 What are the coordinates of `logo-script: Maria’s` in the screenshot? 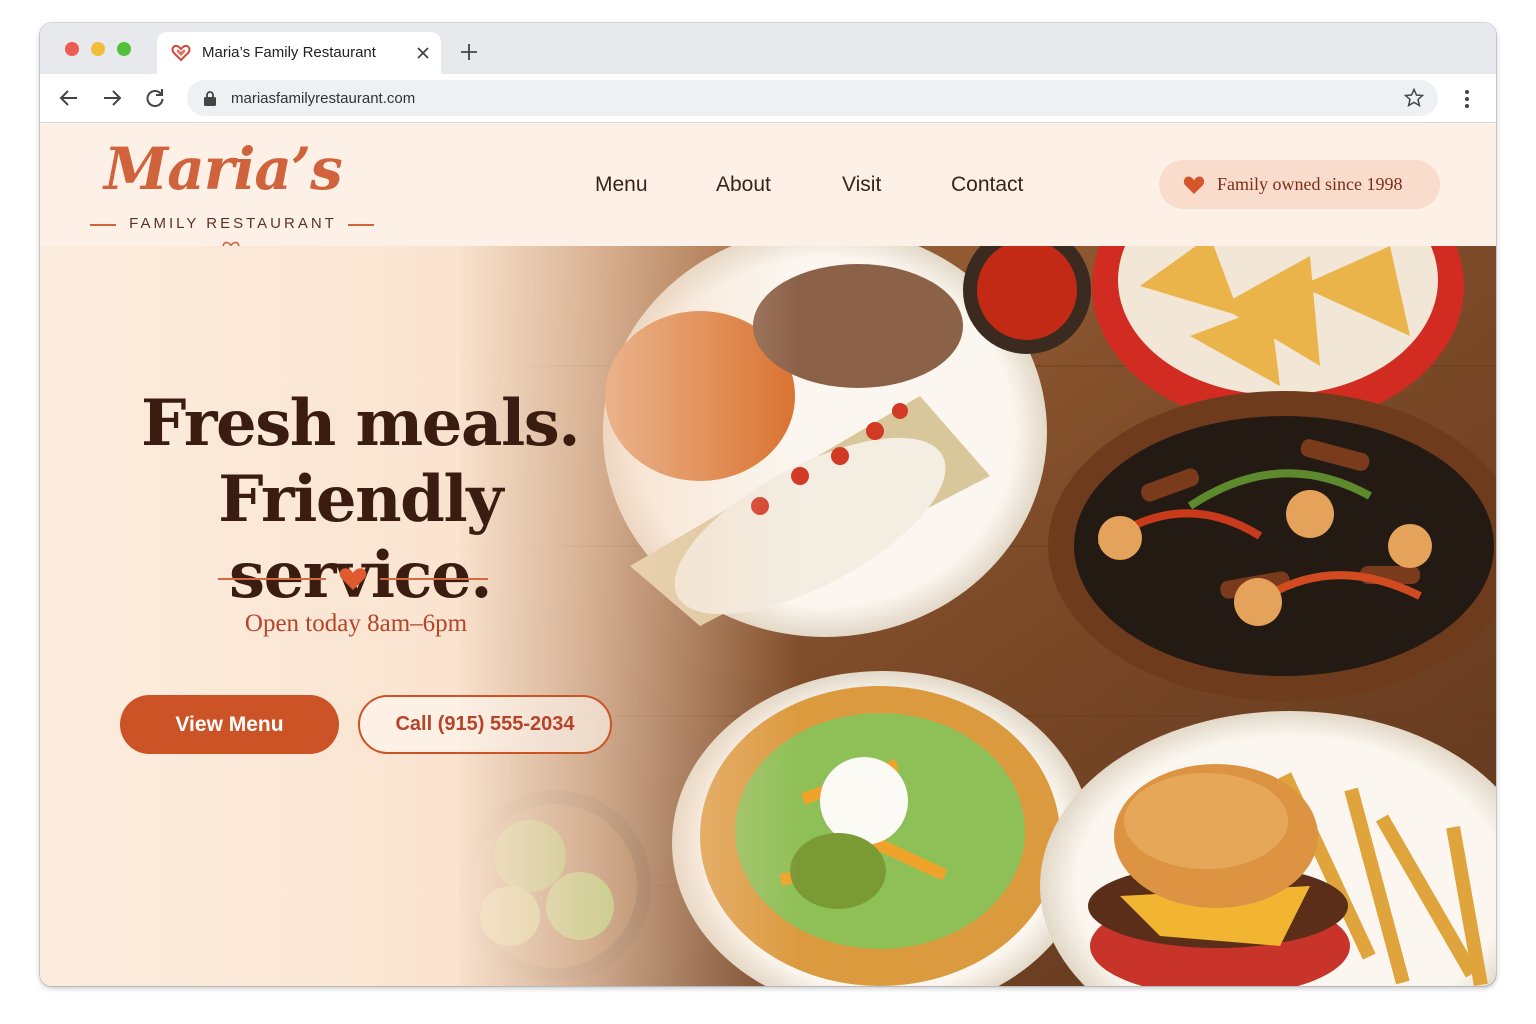 It's located at (223, 169).